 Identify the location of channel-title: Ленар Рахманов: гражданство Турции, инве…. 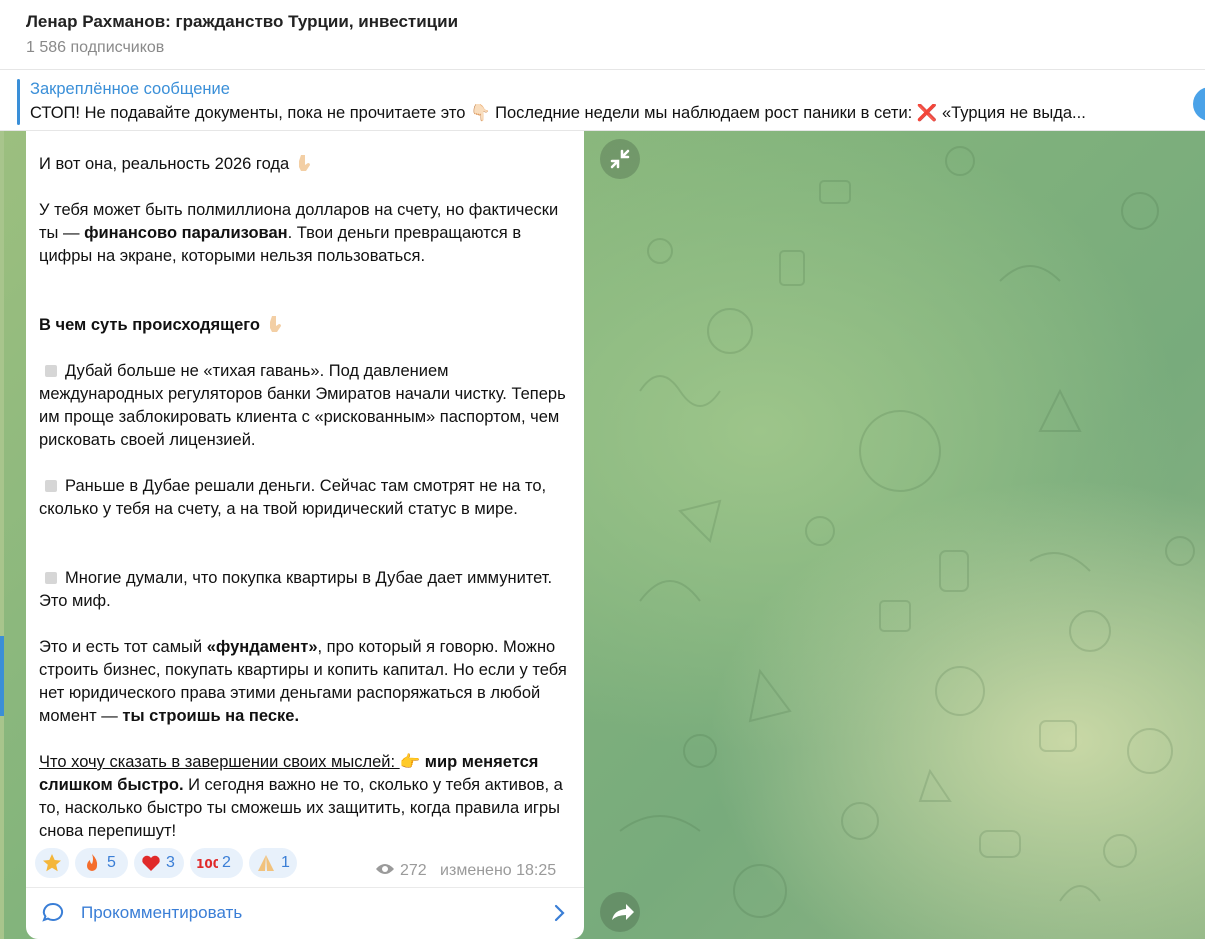
(242, 22).